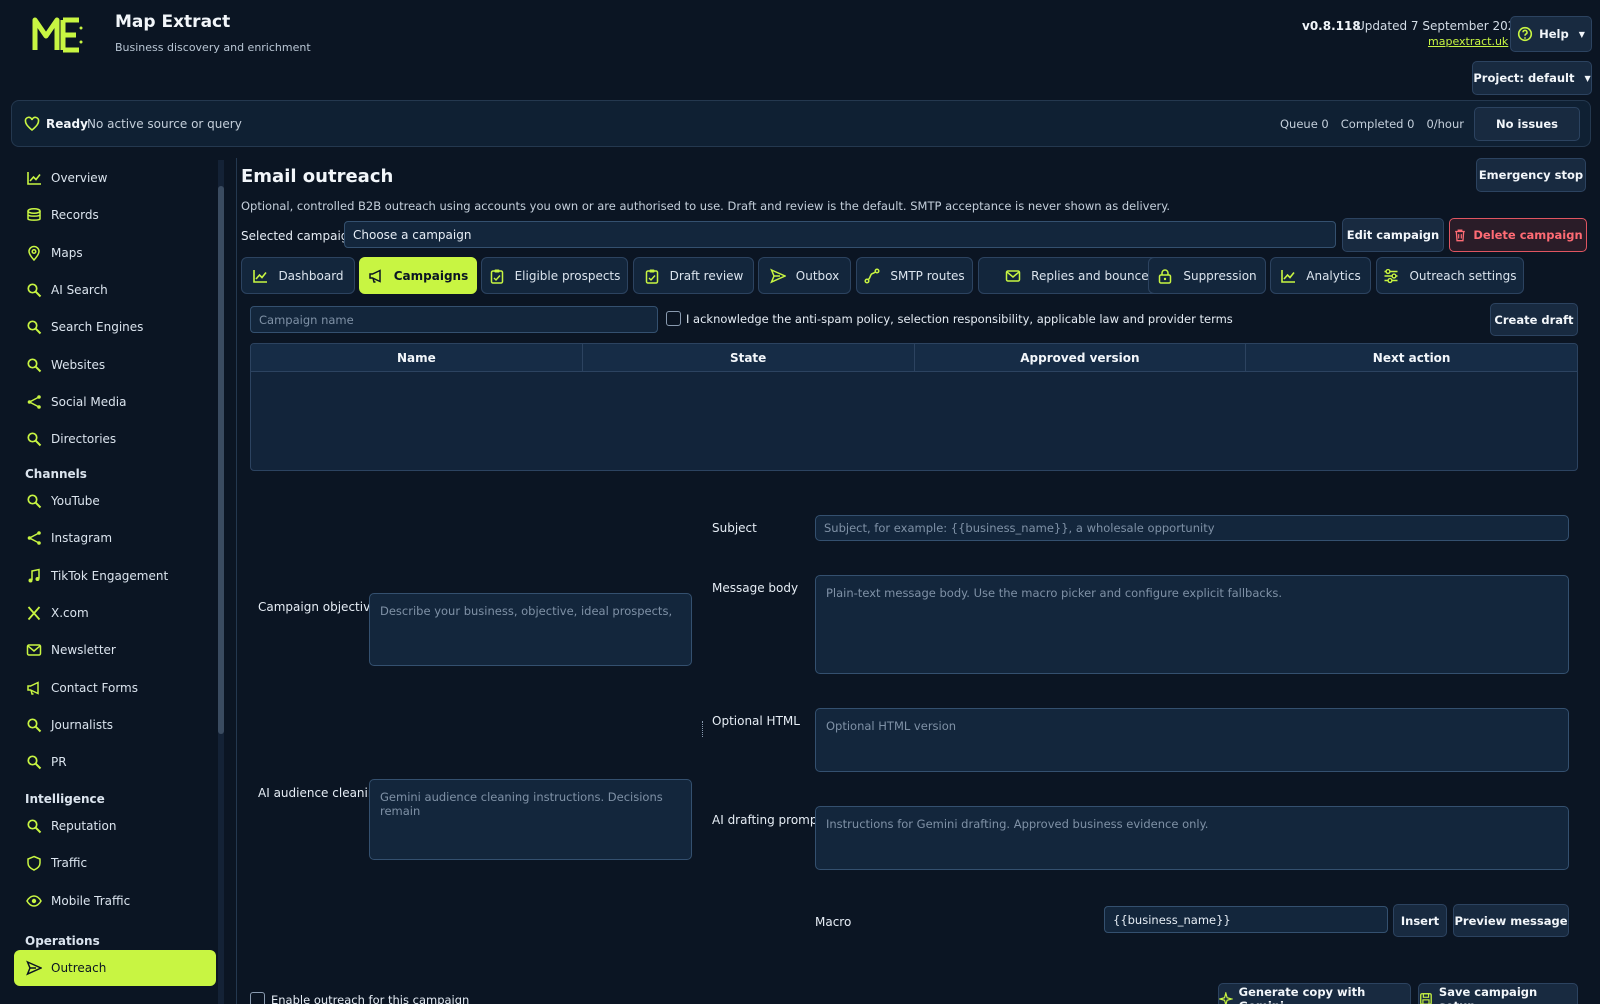 This screenshot has width=1600, height=1004. What do you see at coordinates (56, 474) in the screenshot?
I see `sidebar-heading-channels: Channels` at bounding box center [56, 474].